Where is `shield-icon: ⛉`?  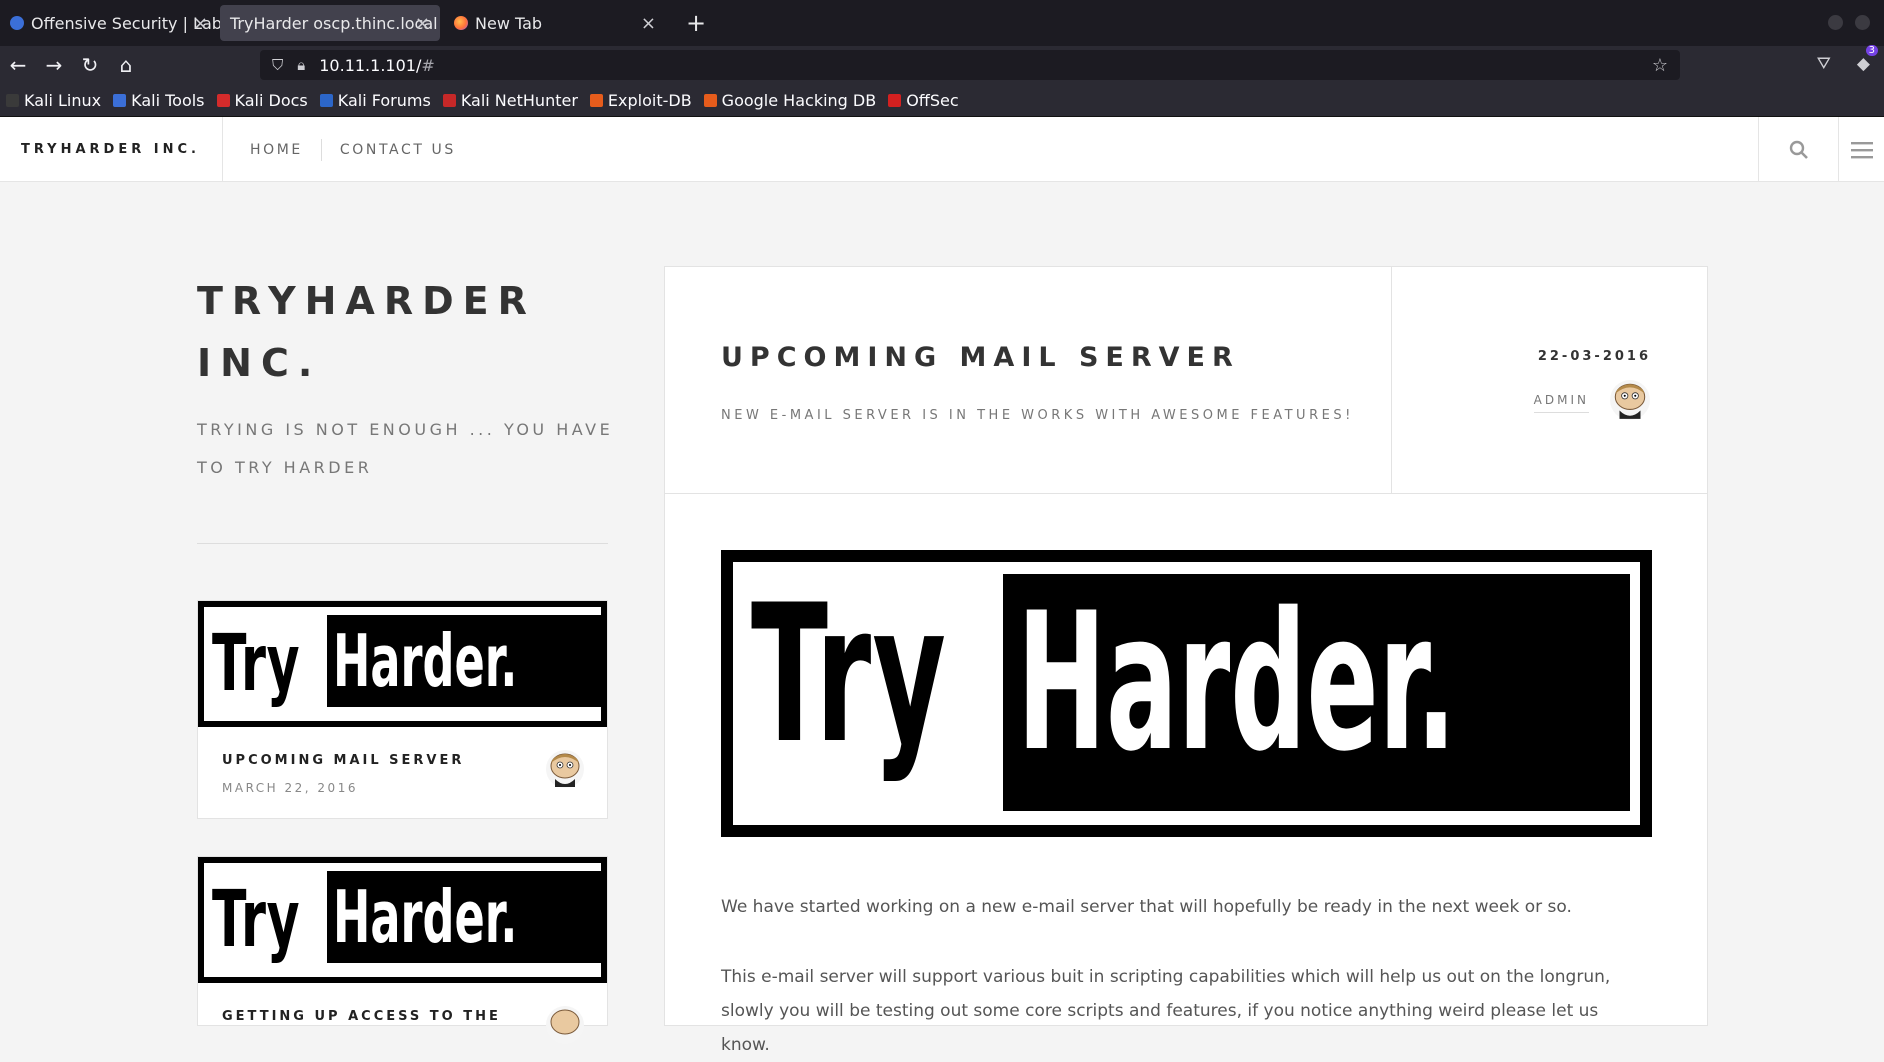
shield-icon: ⛉ is located at coordinates (277, 65).